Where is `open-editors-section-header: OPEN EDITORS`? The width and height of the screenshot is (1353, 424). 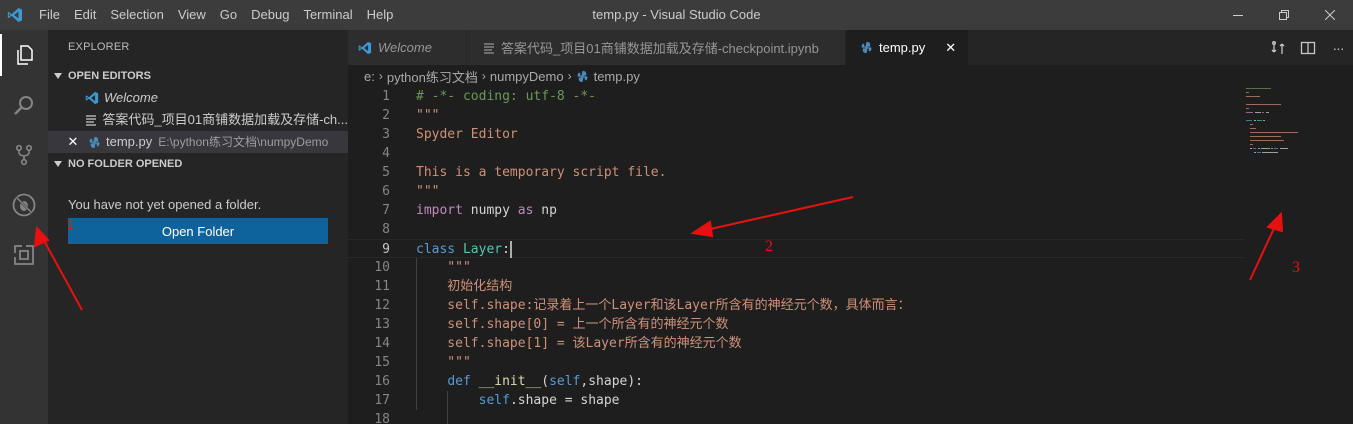
open-editors-section-header: OPEN EDITORS is located at coordinates (198, 76).